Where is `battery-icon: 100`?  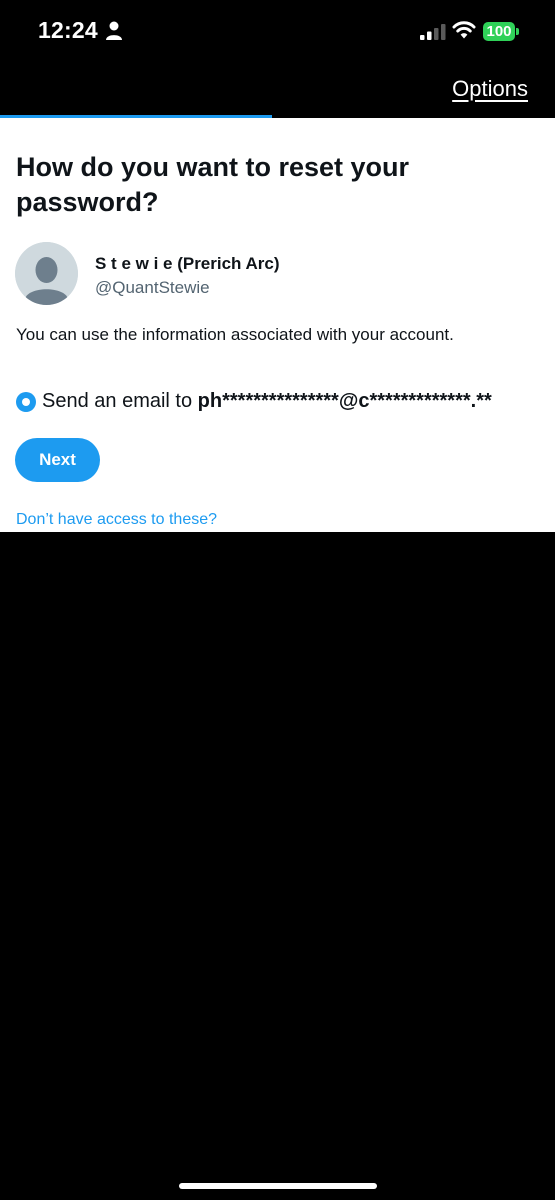
battery-icon: 100 is located at coordinates (501, 31).